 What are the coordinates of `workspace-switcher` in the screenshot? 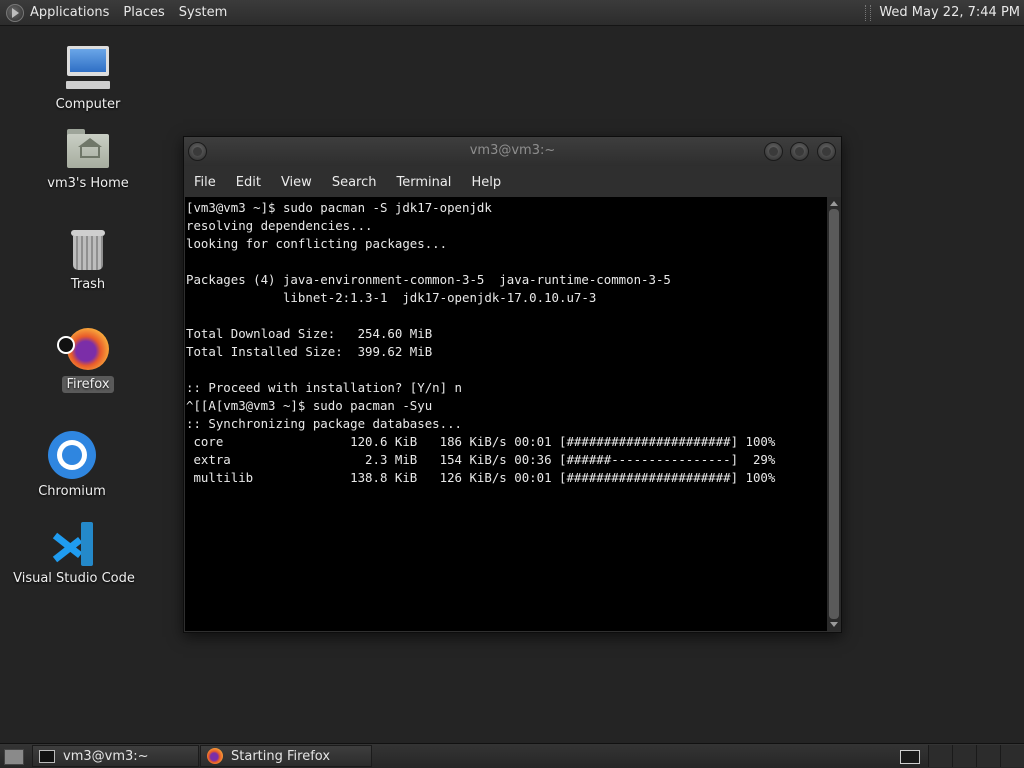 It's located at (910, 757).